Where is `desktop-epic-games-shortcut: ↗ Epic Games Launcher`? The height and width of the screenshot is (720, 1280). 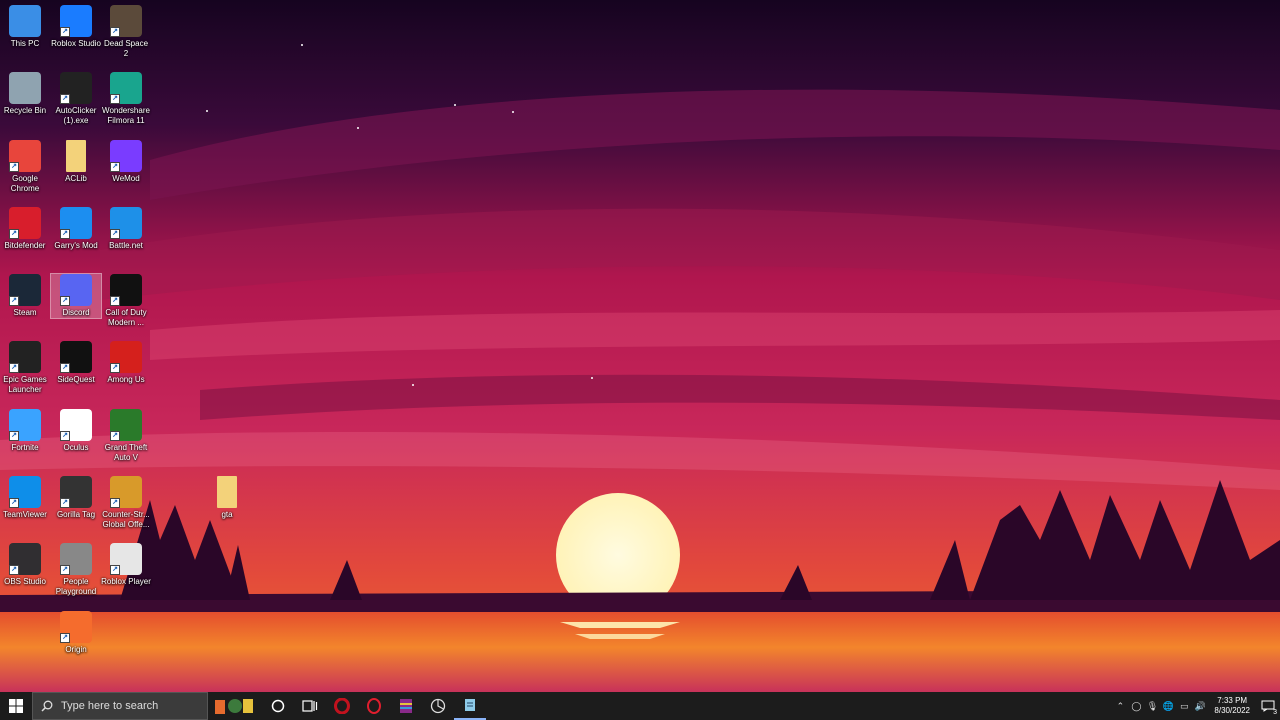
desktop-epic-games-shortcut: ↗ Epic Games Launcher is located at coordinates (25, 368).